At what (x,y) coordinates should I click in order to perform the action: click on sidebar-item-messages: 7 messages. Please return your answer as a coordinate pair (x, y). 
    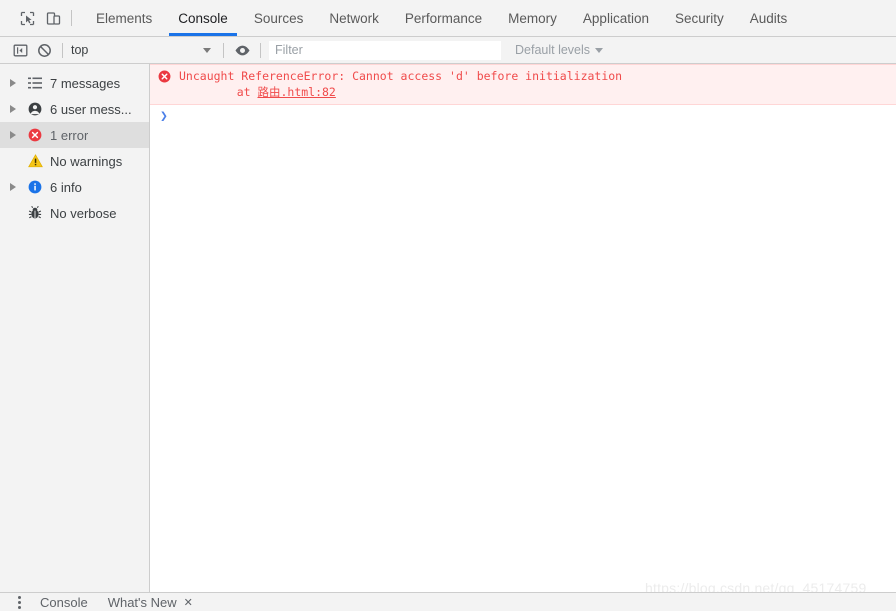
    Looking at the image, I should click on (74, 83).